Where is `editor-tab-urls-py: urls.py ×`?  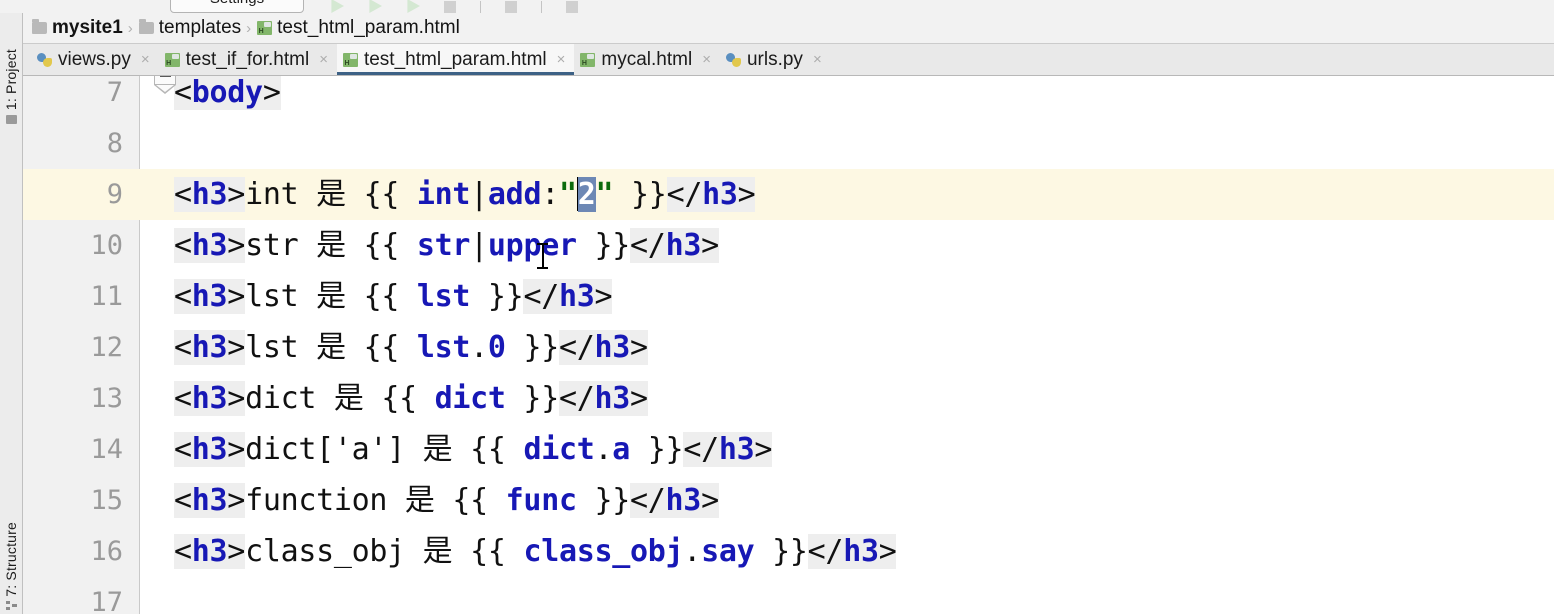
editor-tab-urls-py: urls.py × is located at coordinates (775, 59).